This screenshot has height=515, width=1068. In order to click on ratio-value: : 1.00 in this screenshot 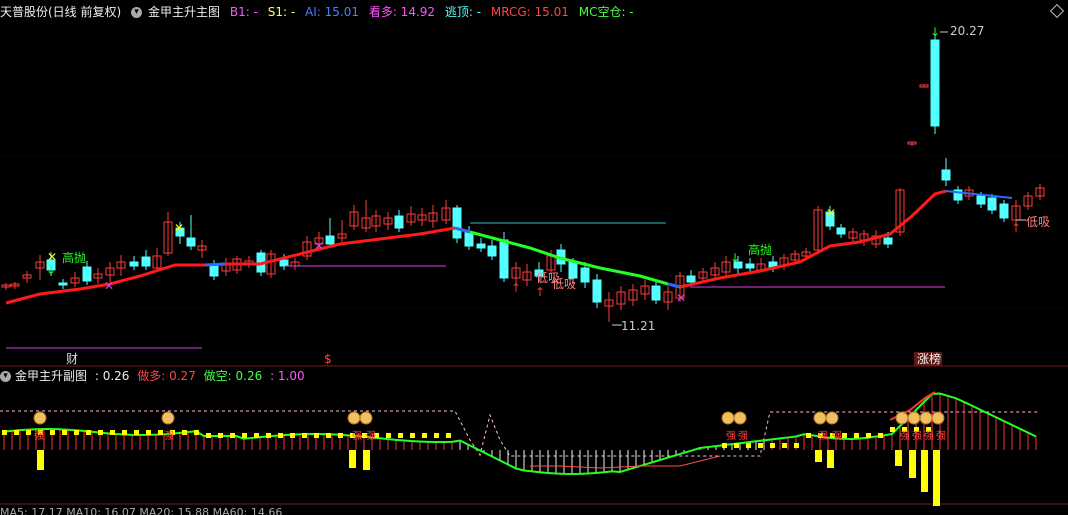, I will do `click(287, 376)`.